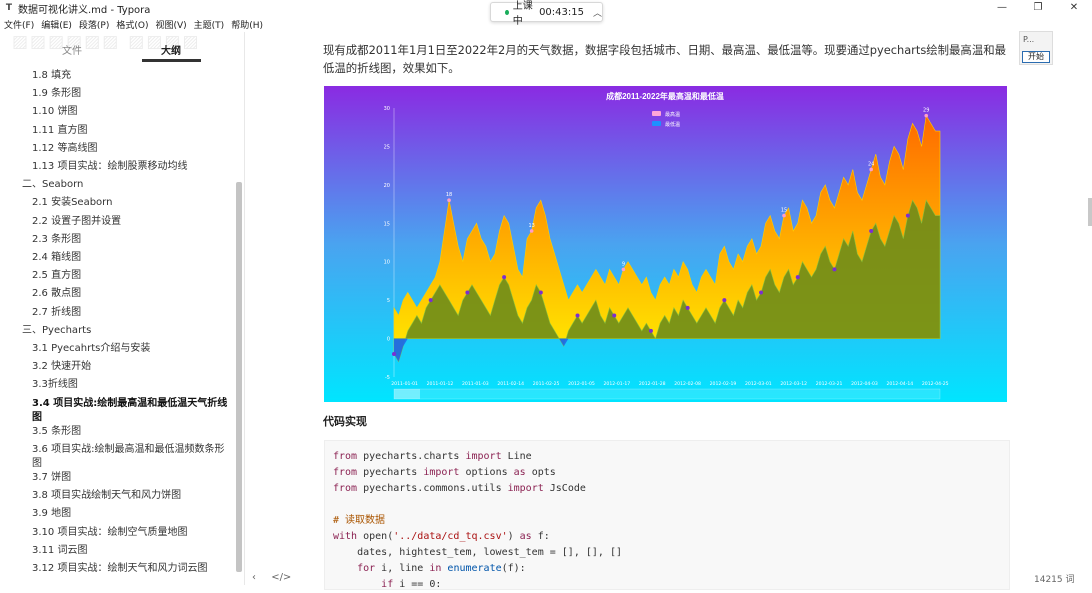 The image size is (1092, 593). Describe the element at coordinates (432, 488) in the screenshot. I see `code-token: pyecharts.commons.utils` at that location.